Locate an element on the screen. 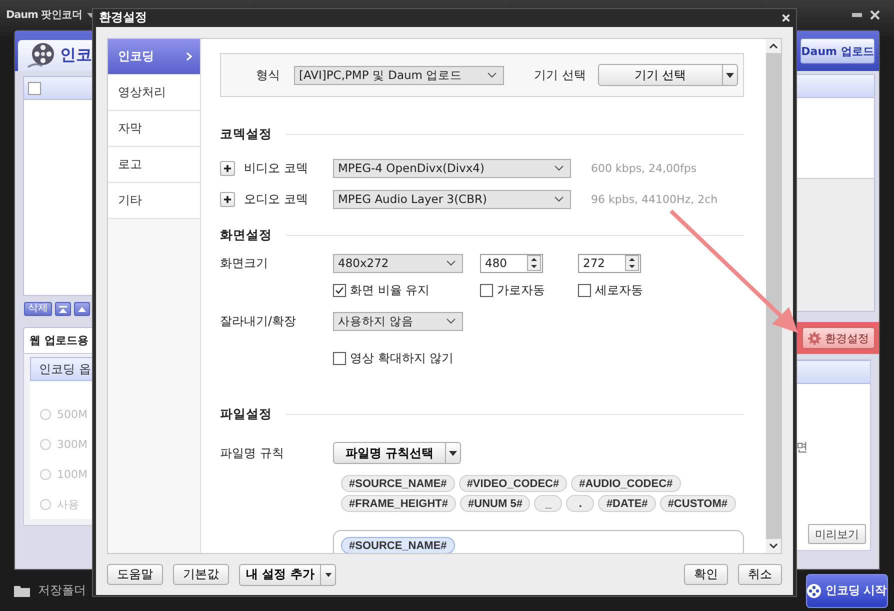  options-header: 인코딩 옵 is located at coordinates (61, 369).